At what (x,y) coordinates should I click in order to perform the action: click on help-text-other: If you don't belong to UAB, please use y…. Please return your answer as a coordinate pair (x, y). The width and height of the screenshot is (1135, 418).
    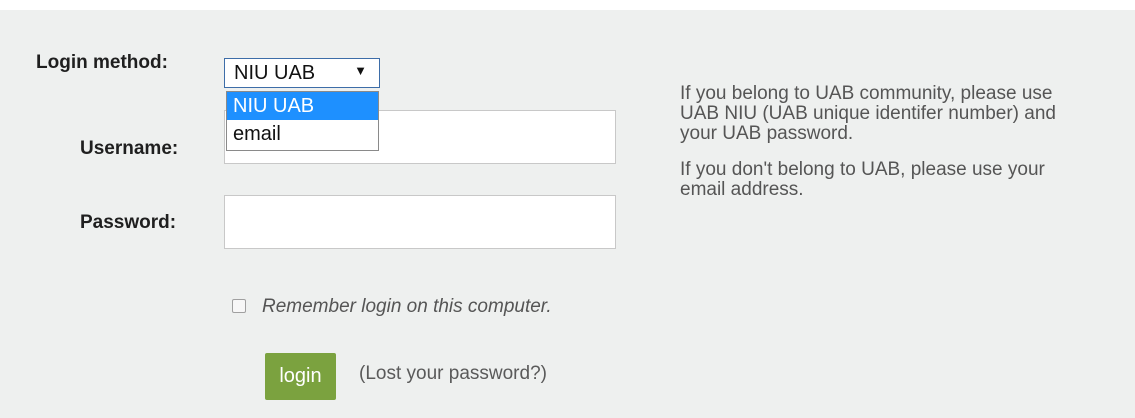
    Looking at the image, I should click on (906, 180).